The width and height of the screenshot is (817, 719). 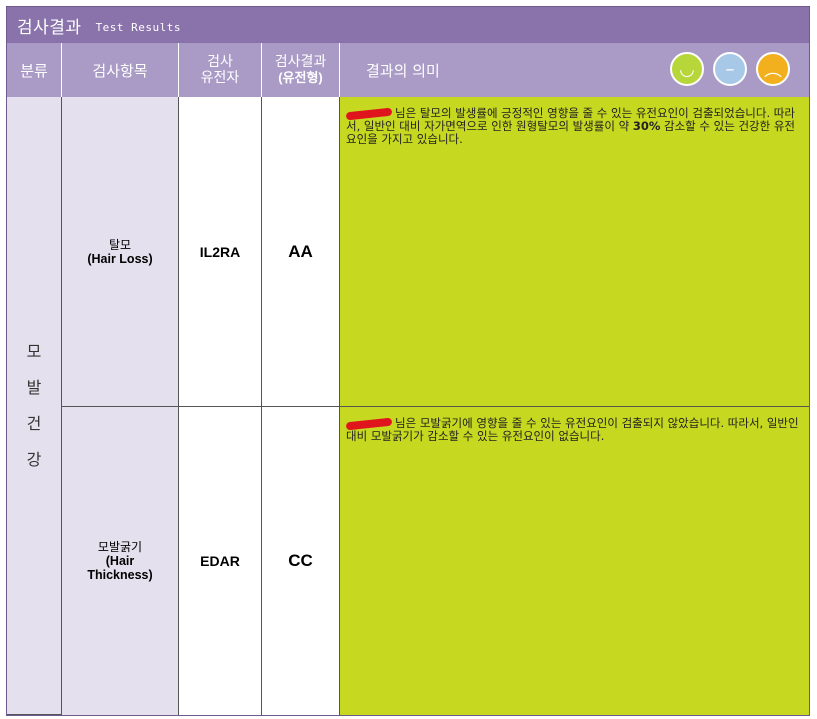 I want to click on header-result-line2: (유전형), so click(x=300, y=77).